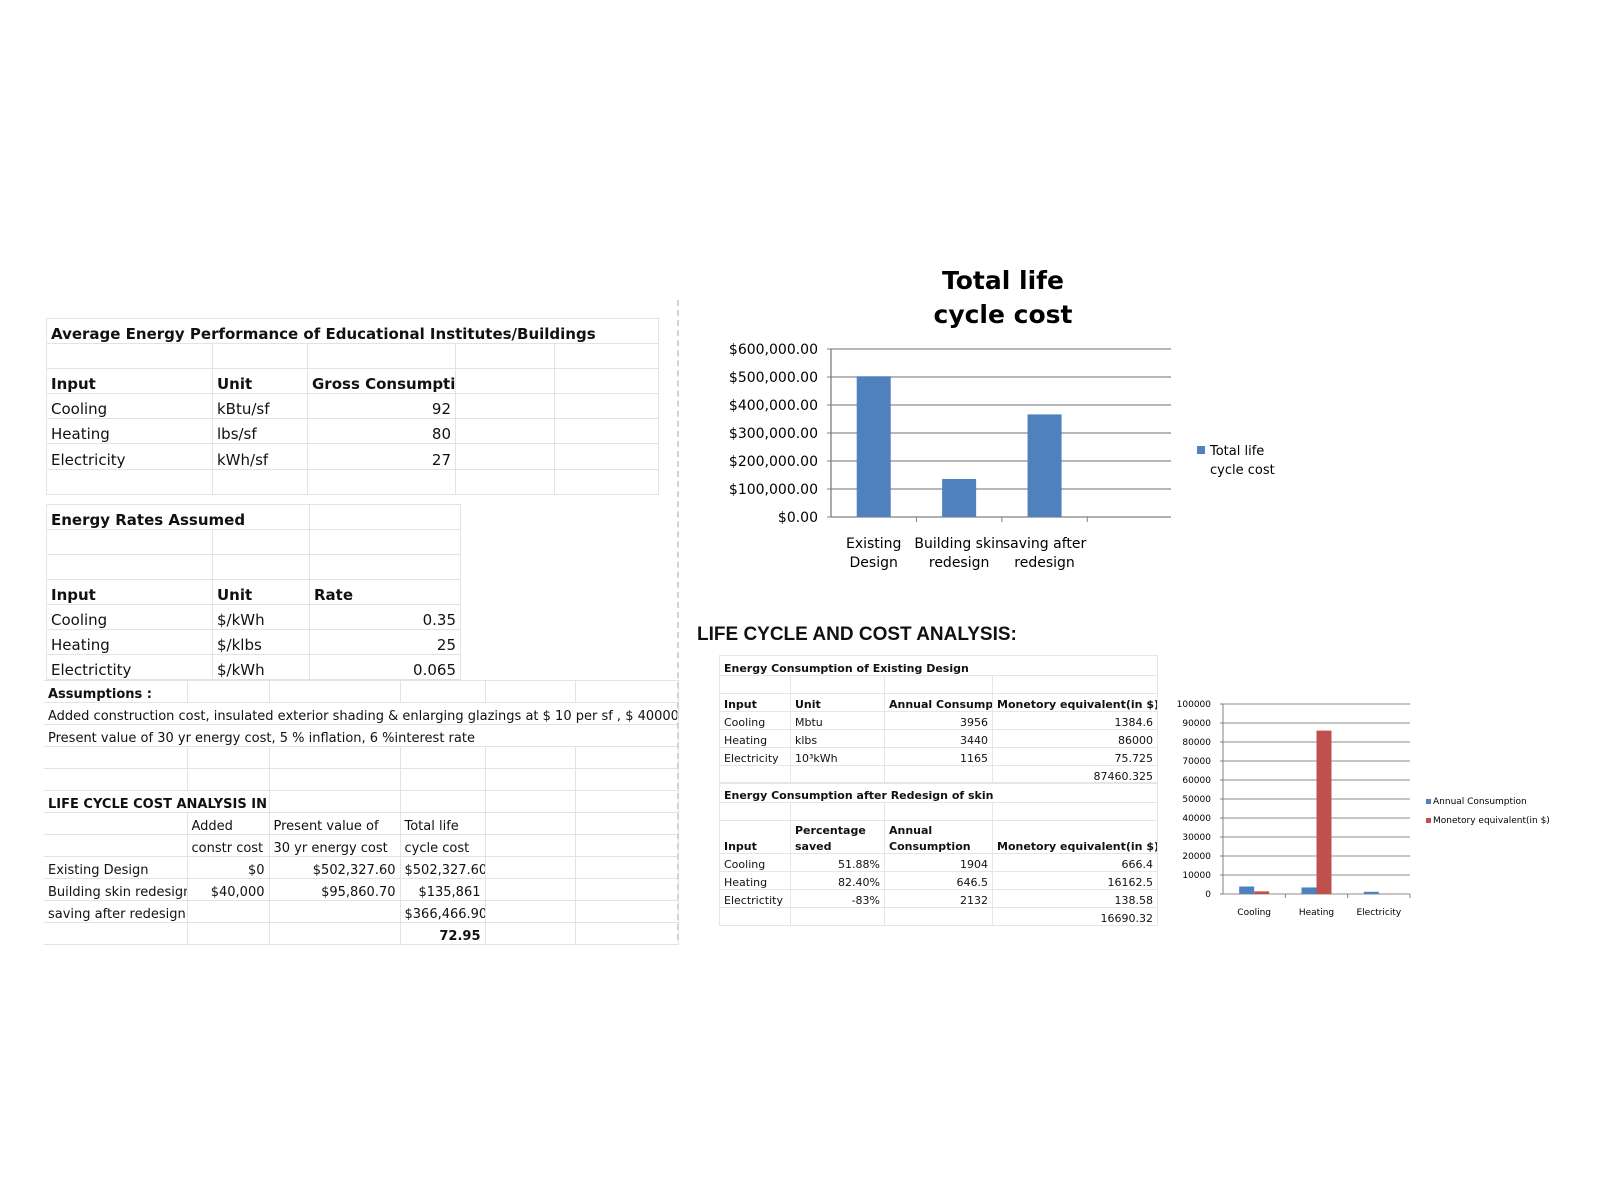 Image resolution: width=1600 pixels, height=1200 pixels. I want to click on y-tick-label: $300,000.00, so click(773, 434).